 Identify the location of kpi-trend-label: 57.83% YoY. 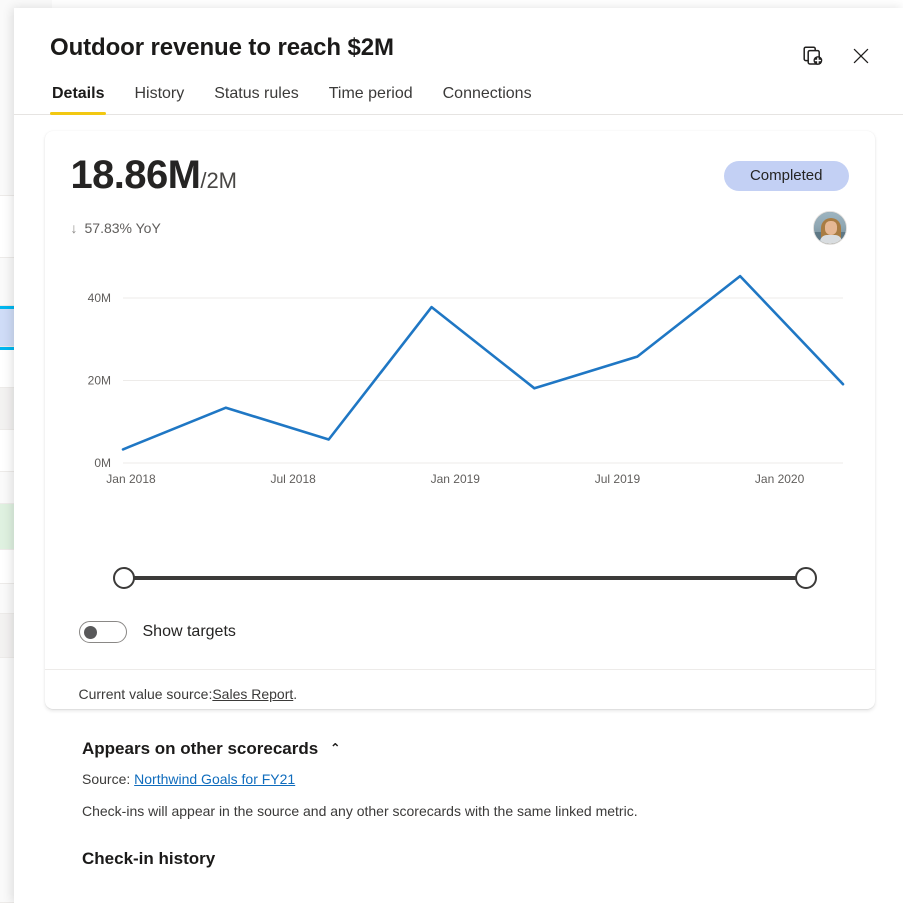
(122, 227).